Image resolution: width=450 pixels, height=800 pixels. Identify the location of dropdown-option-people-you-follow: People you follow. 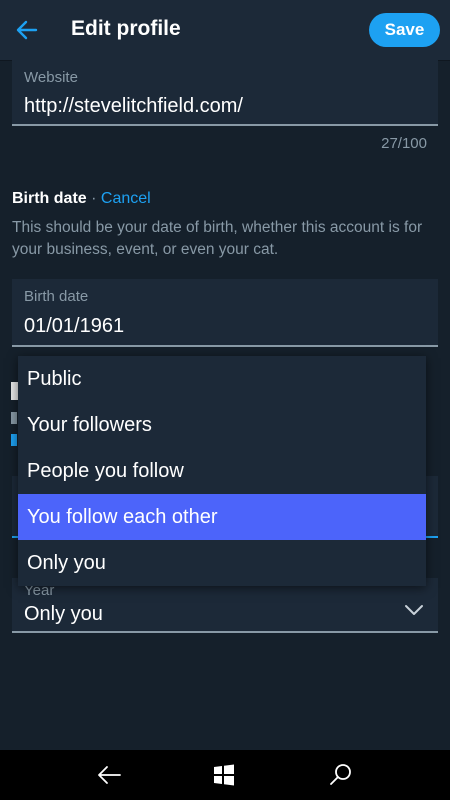
(222, 471).